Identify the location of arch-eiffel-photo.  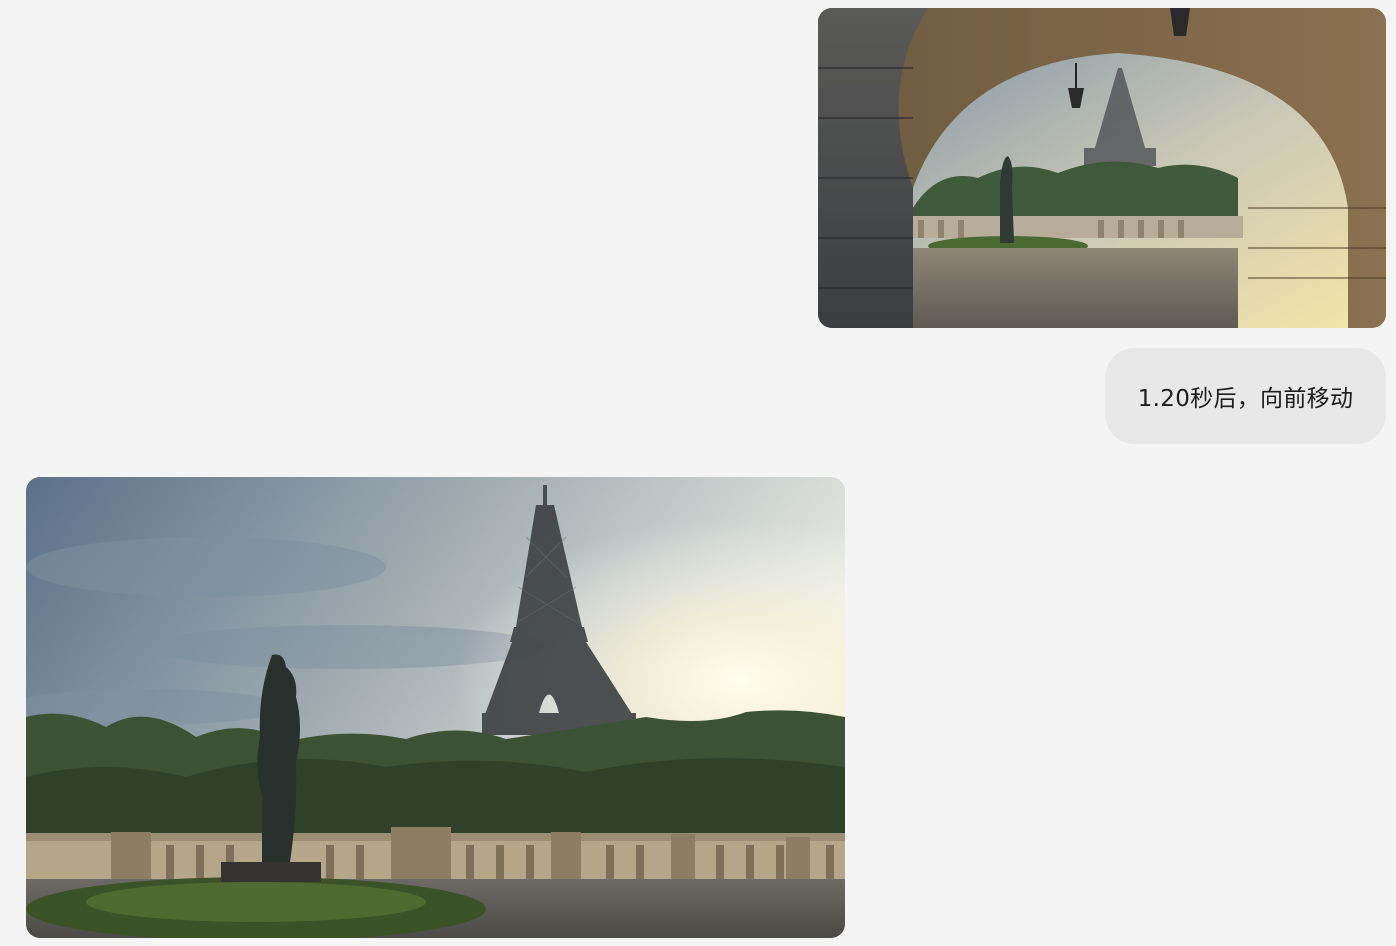
(1102, 168).